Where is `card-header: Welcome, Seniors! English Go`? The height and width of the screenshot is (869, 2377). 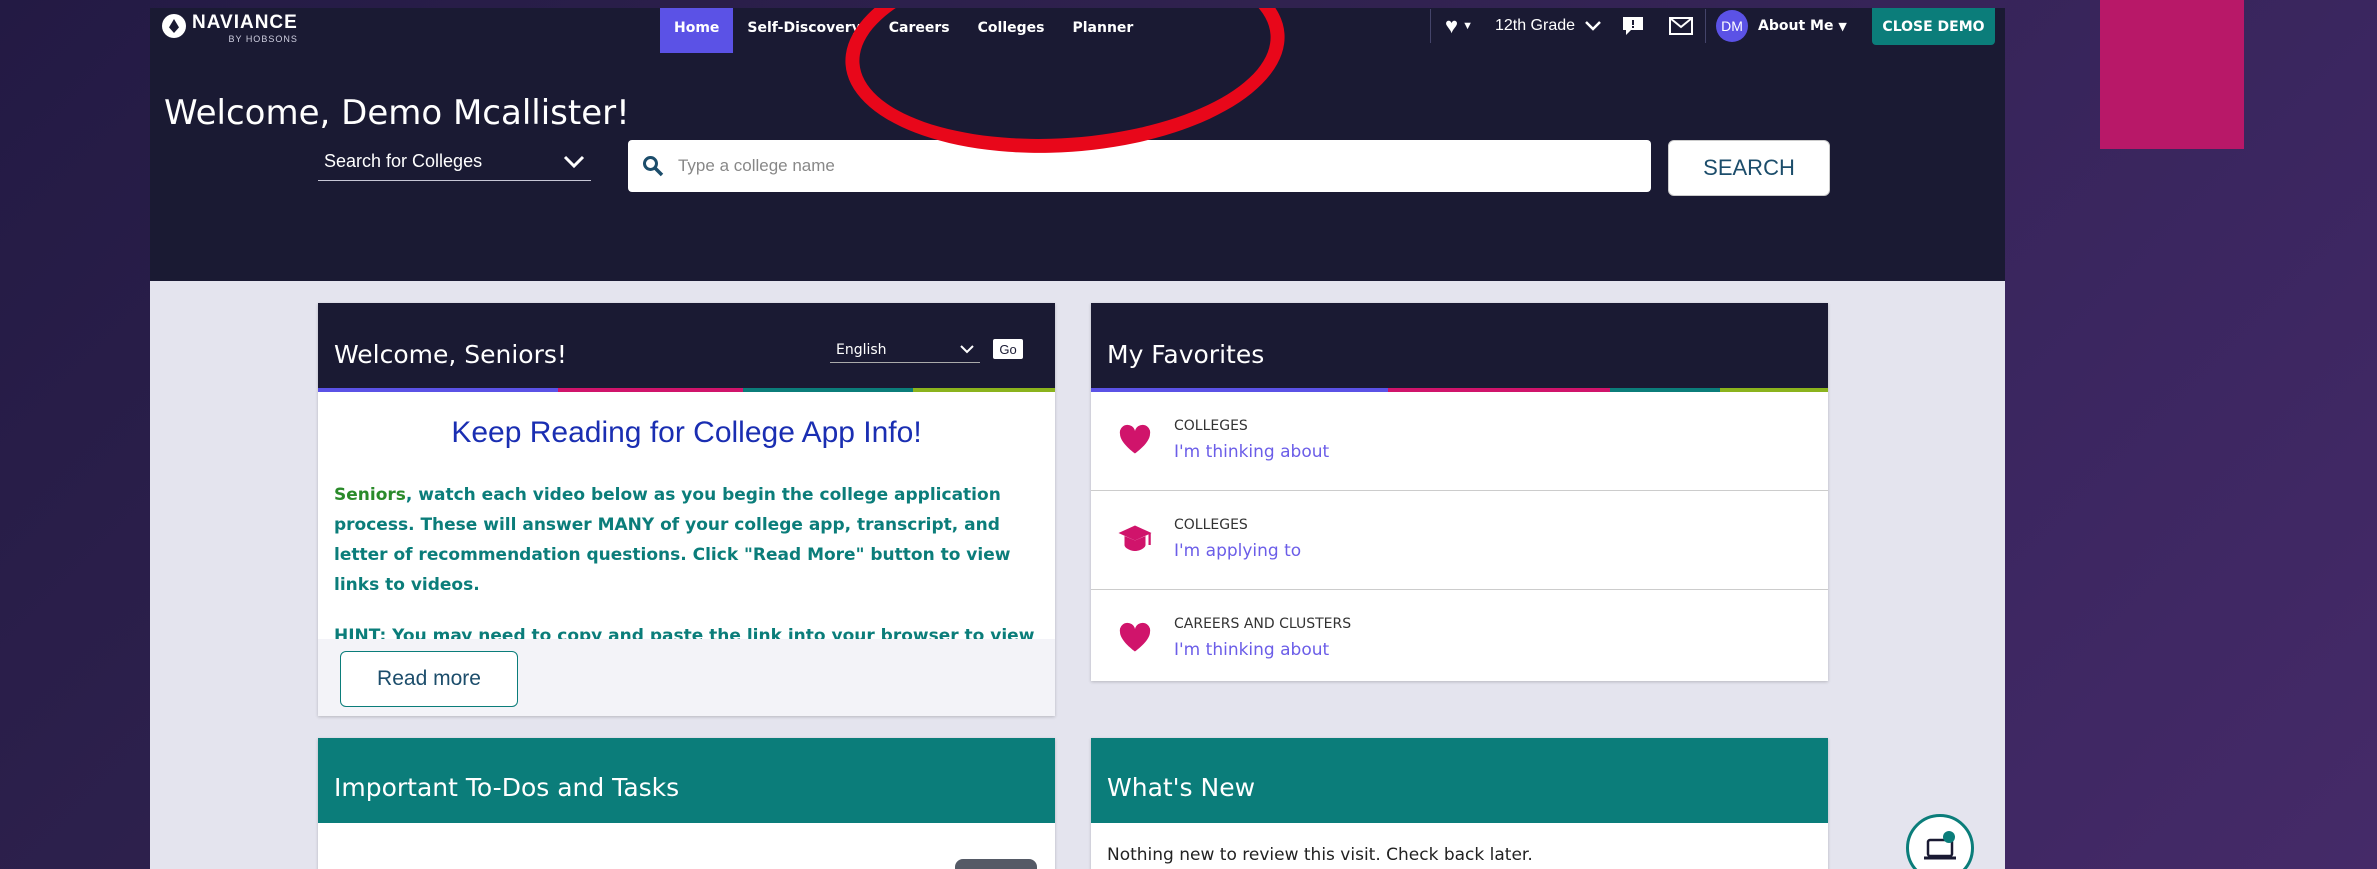
card-header: Welcome, Seniors! English Go is located at coordinates (686, 345).